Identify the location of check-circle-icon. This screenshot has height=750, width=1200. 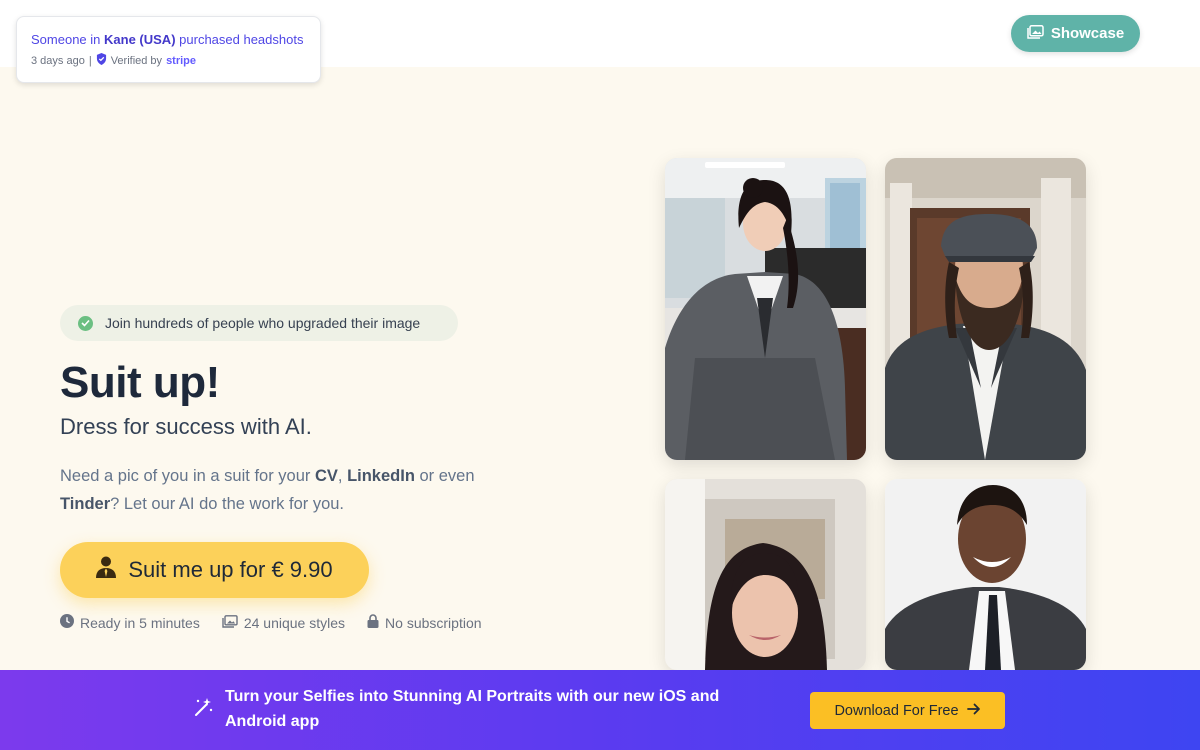
(85, 323).